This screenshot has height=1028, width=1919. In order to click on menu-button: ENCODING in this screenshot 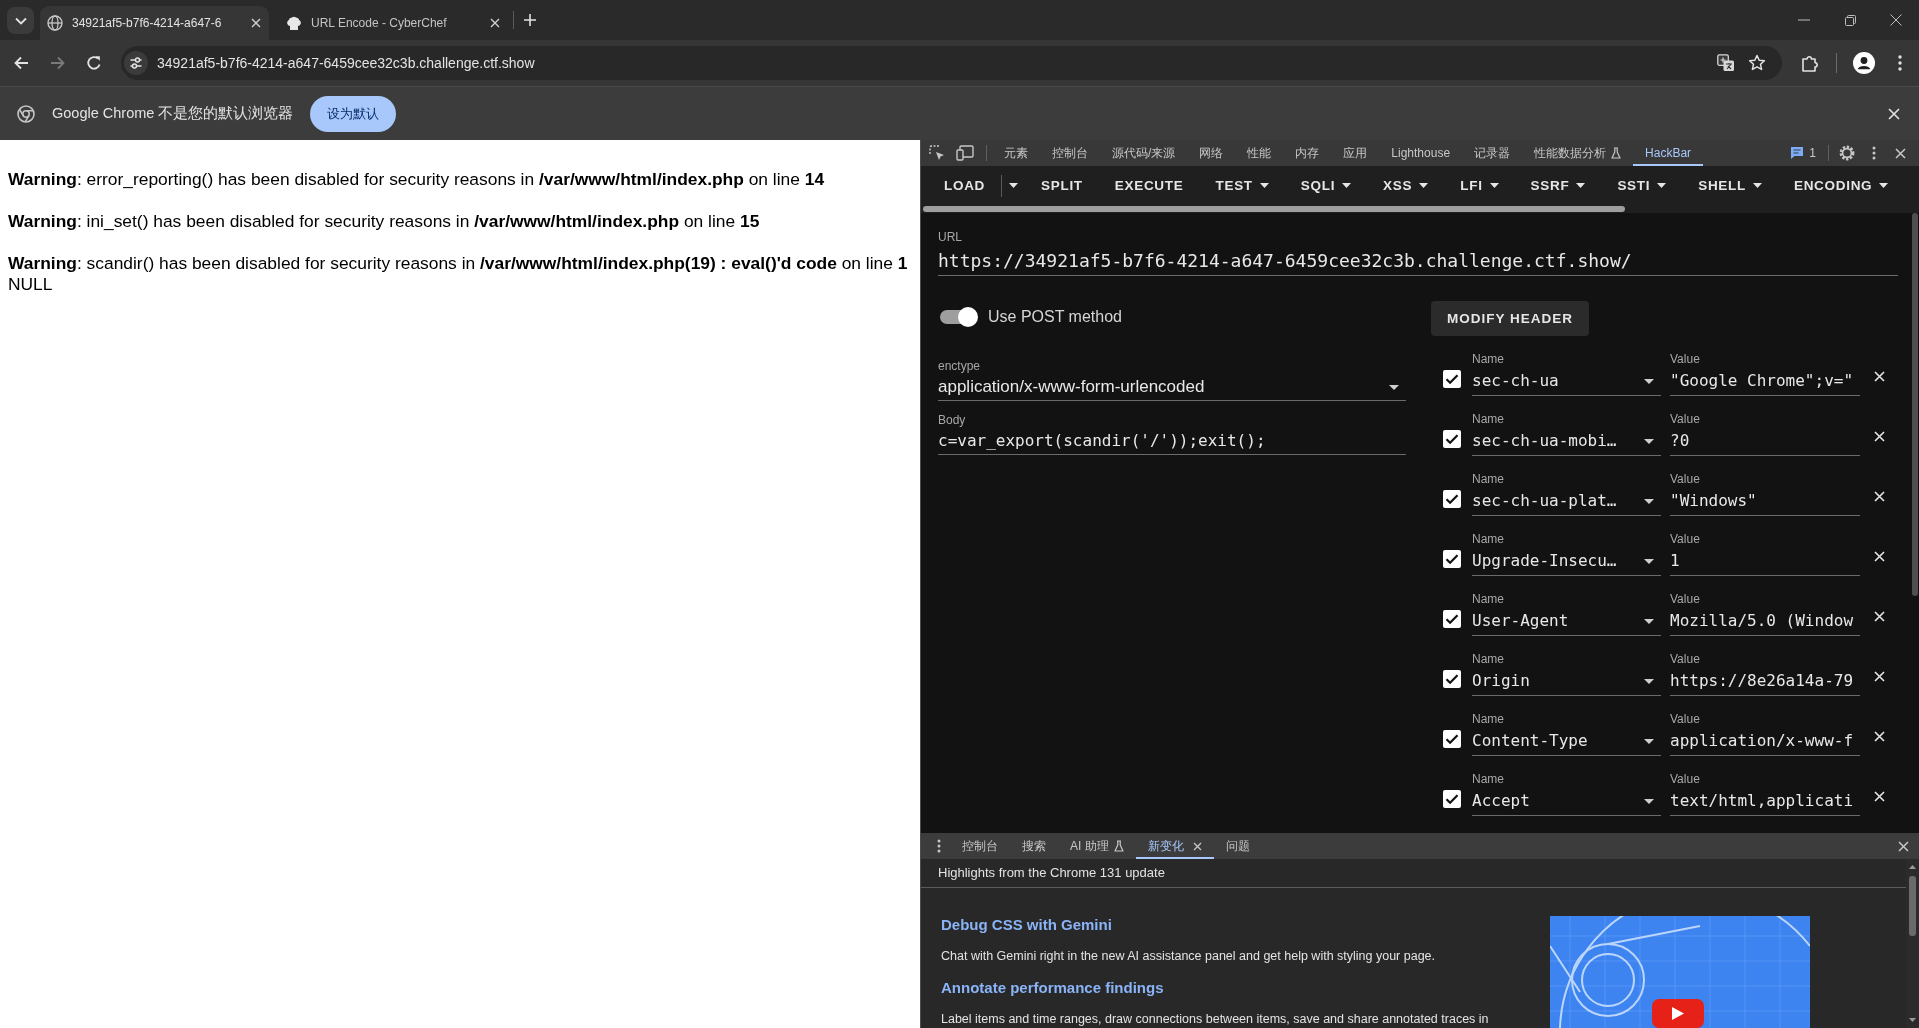, I will do `click(1841, 185)`.